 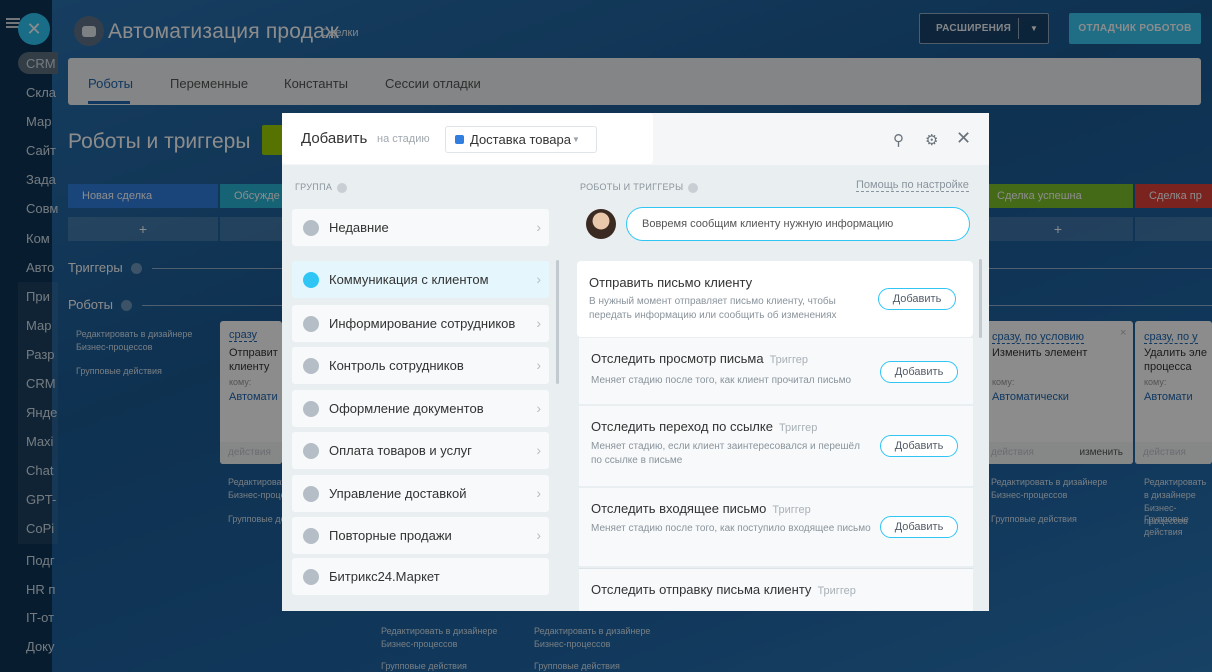 What do you see at coordinates (400, 450) in the screenshot?
I see `group-label: Оплата товаров и услуг` at bounding box center [400, 450].